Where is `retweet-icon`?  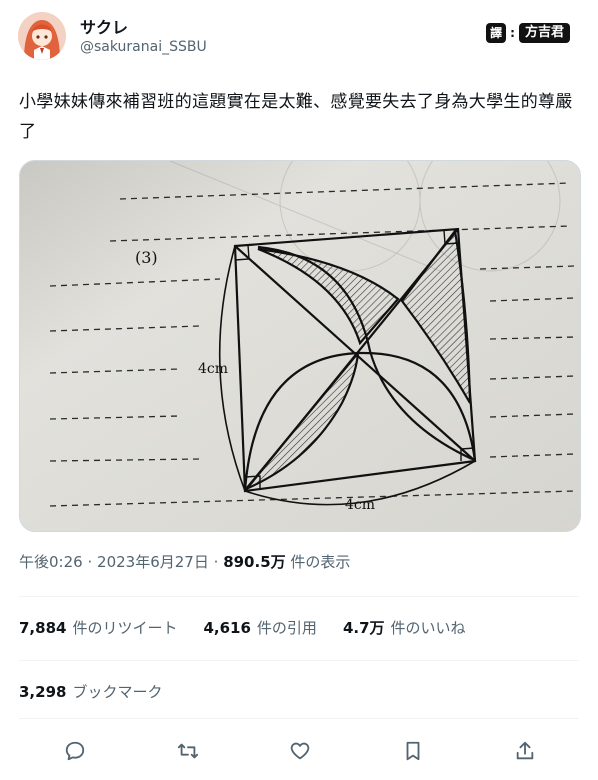
retweet-icon is located at coordinates (187, 751).